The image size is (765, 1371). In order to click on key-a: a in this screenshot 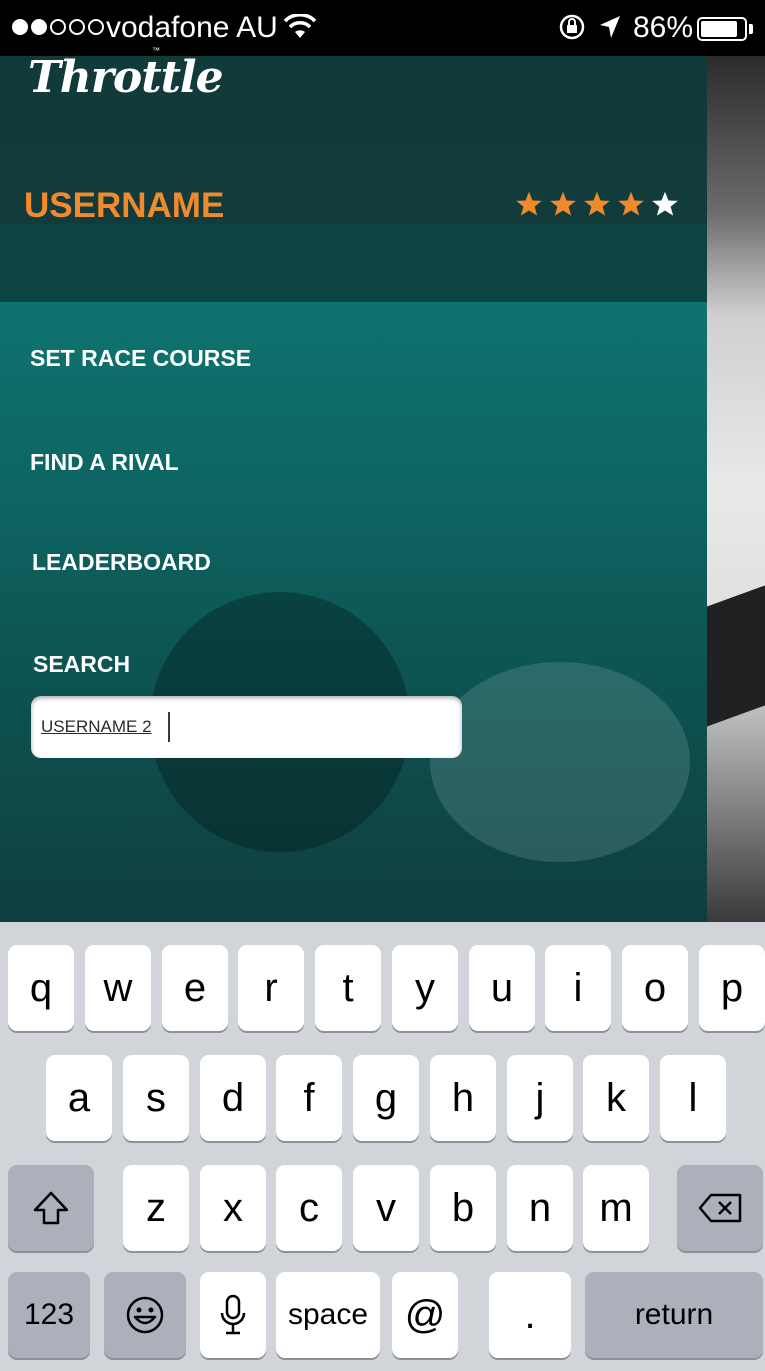, I will do `click(79, 1098)`.